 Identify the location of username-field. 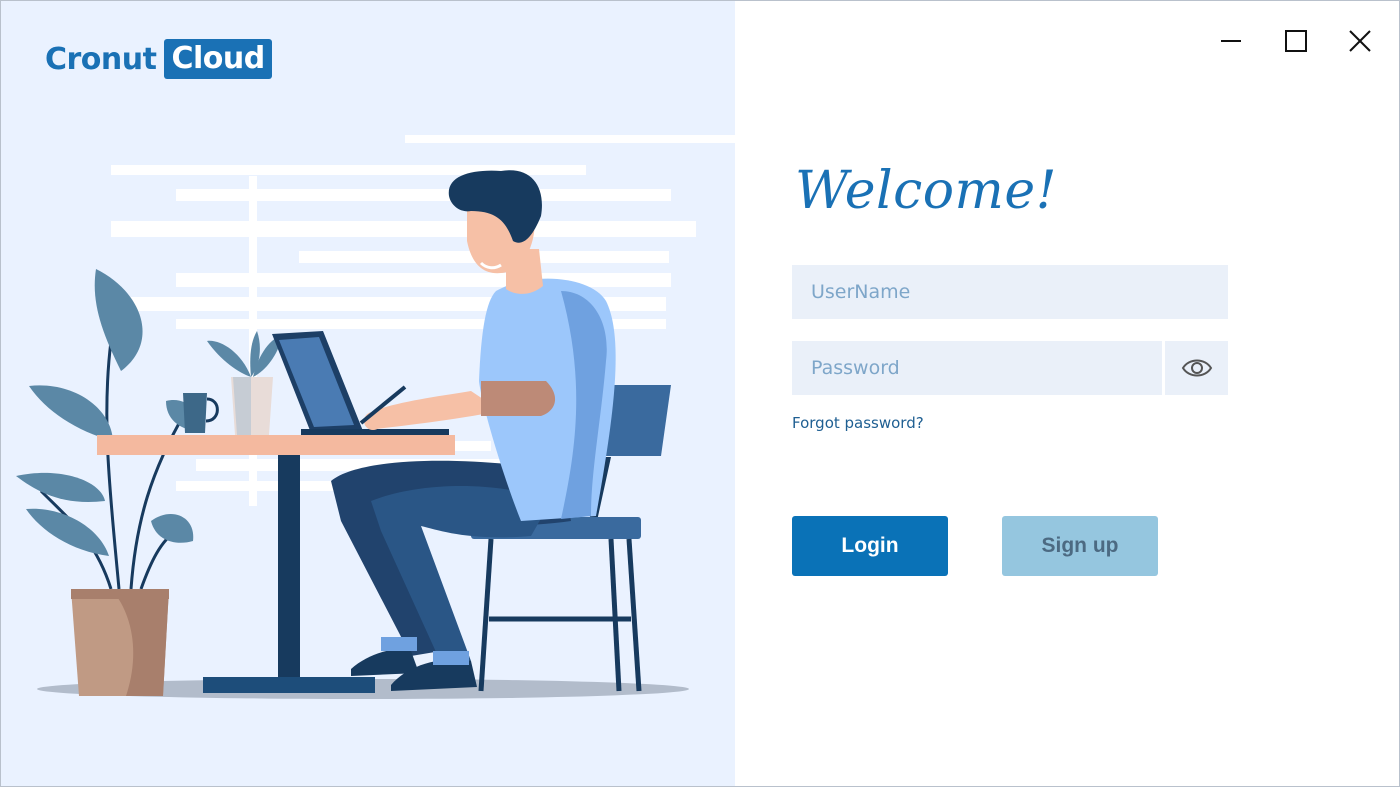
(1010, 292).